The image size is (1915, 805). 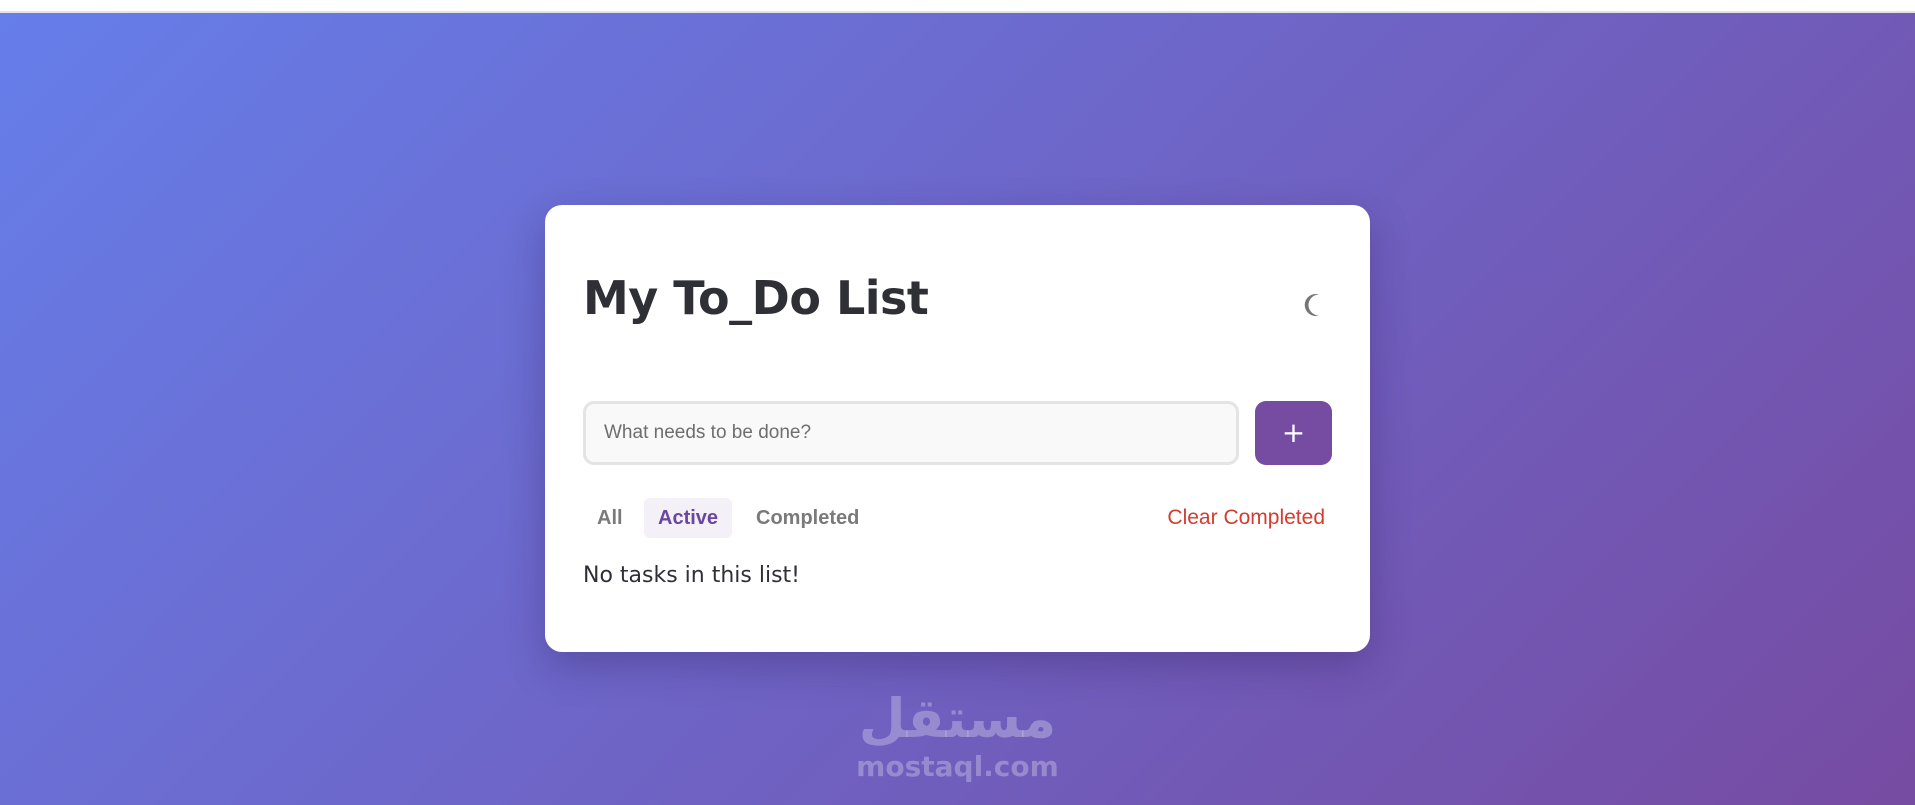 I want to click on browser-top-edge, so click(x=957, y=6).